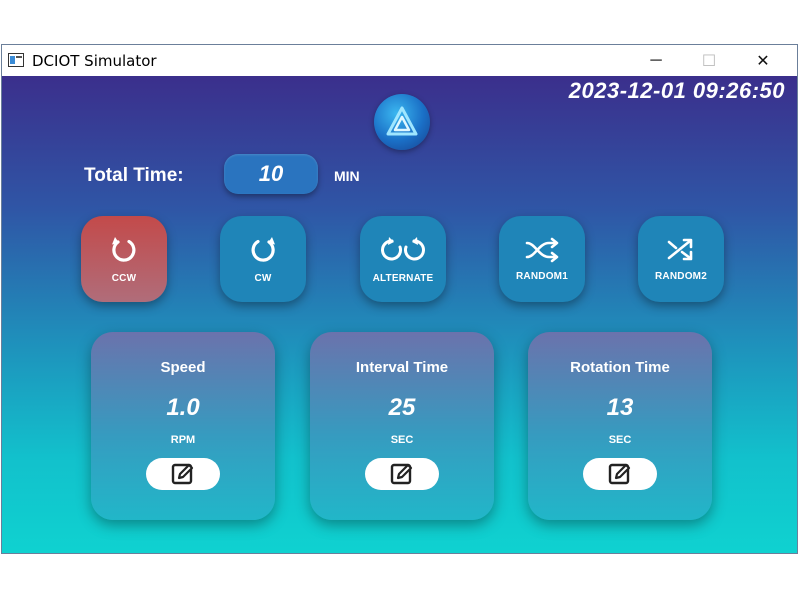 This screenshot has width=800, height=600. Describe the element at coordinates (124, 249) in the screenshot. I see `rotate-ccw-icon` at that location.